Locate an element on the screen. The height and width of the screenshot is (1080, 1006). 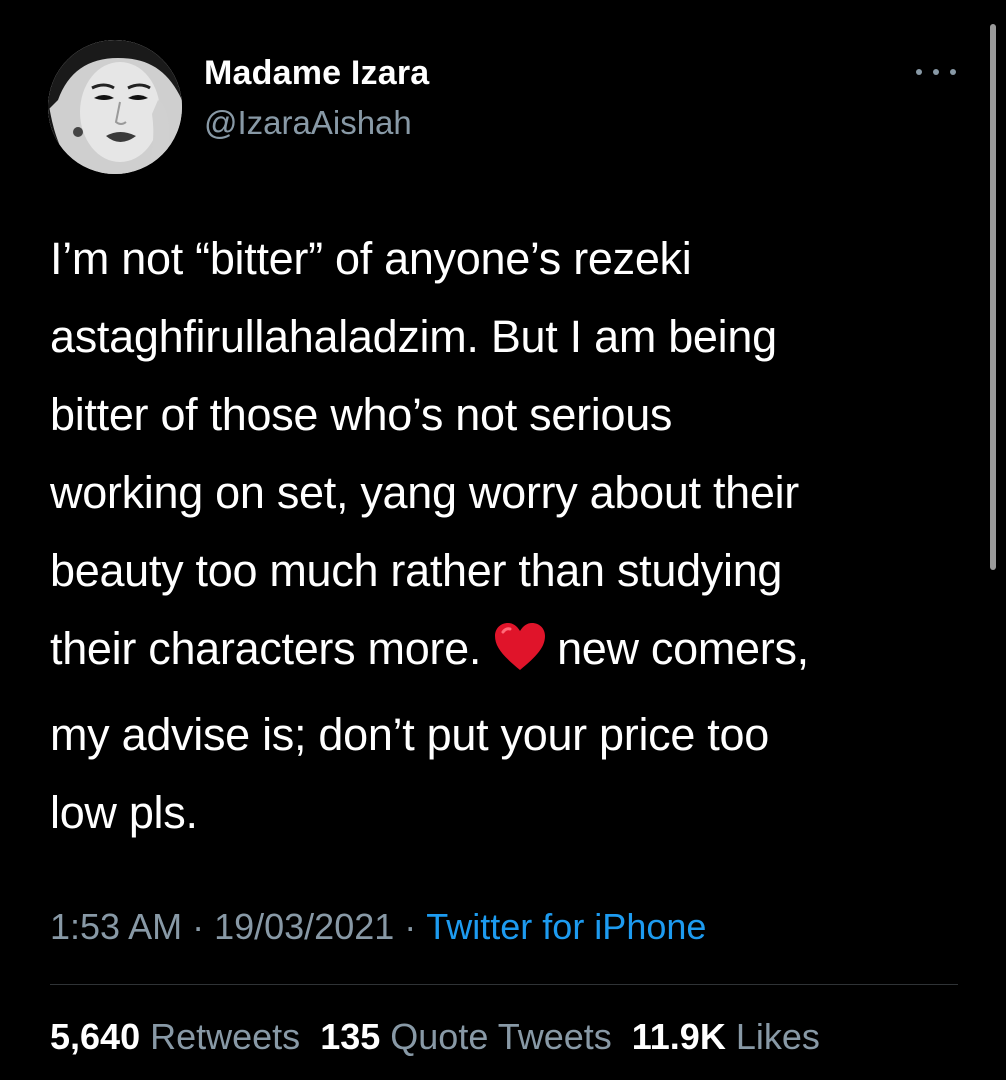
likes-stat: 11.9K Likes is located at coordinates (726, 1036).